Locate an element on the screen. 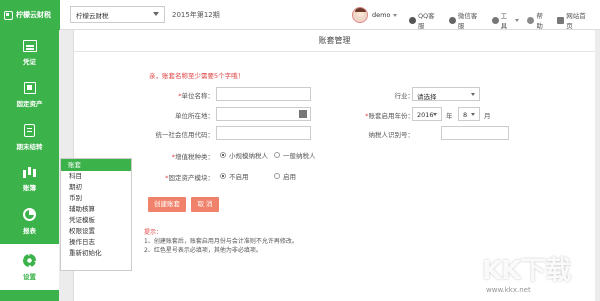  submenu-item-subjects: 科目 is located at coordinates (96, 176).